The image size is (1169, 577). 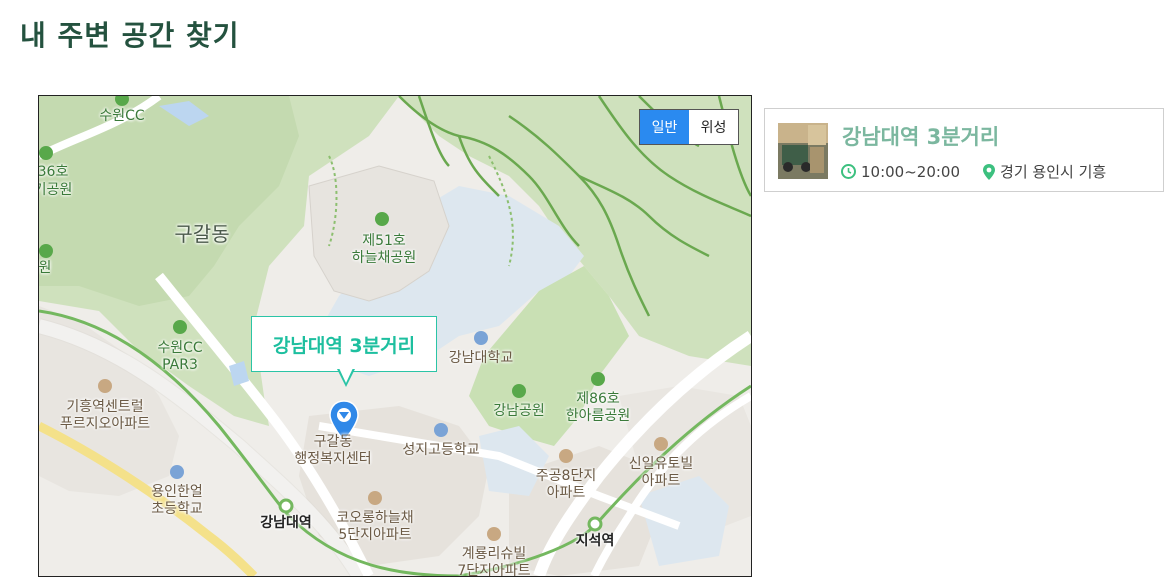 I want to click on map-label: 강남대학교, so click(x=481, y=358).